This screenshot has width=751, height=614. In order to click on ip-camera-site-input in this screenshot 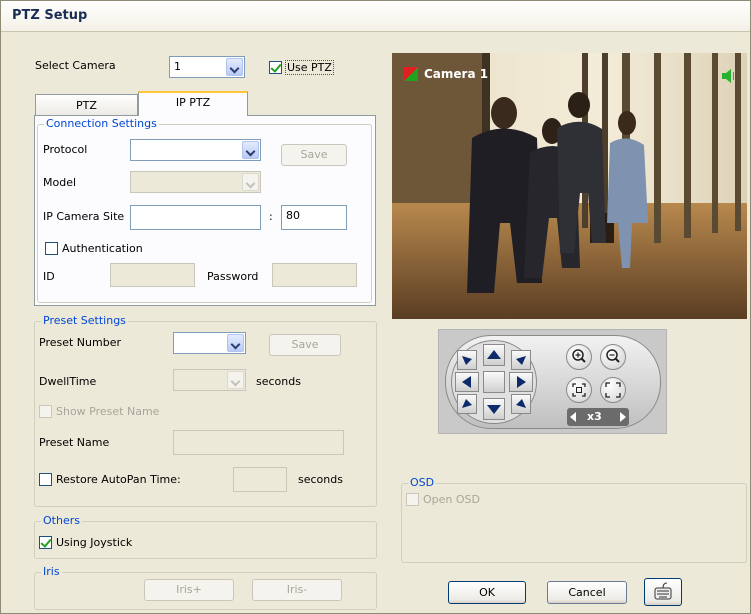, I will do `click(195, 217)`.